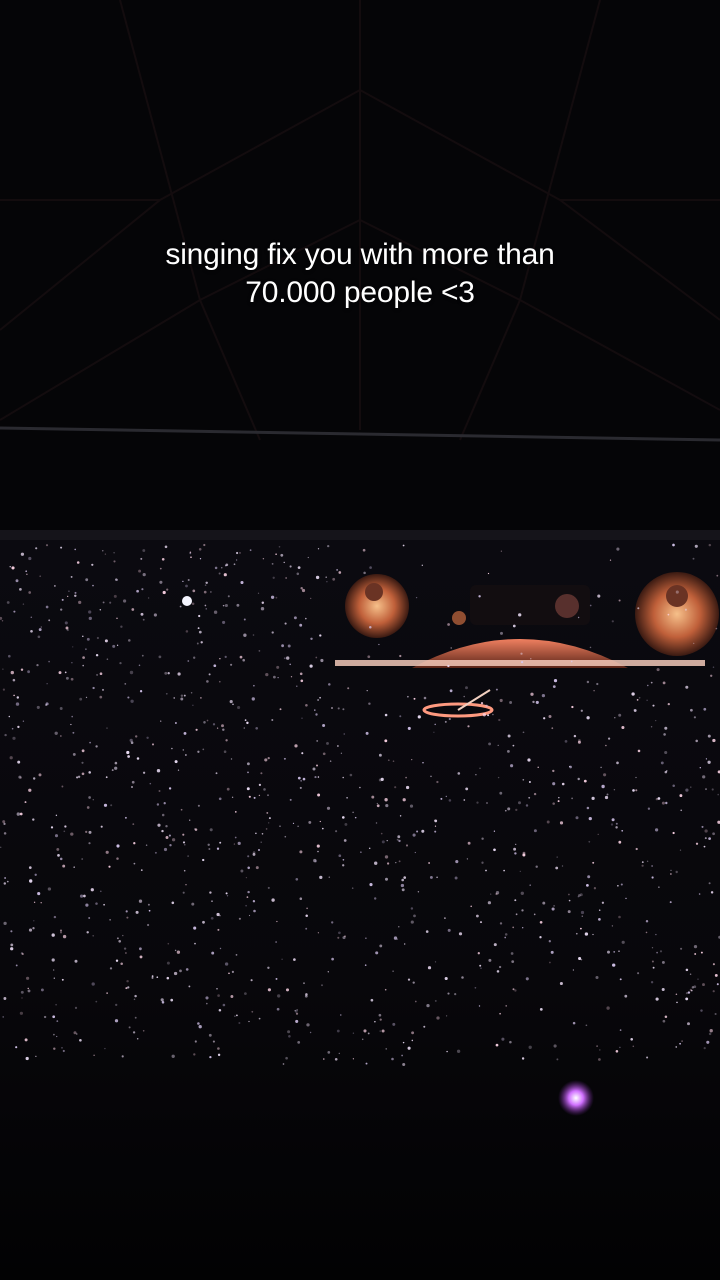 This screenshot has height=1280, width=720. I want to click on stage-screen-small, so click(459, 618).